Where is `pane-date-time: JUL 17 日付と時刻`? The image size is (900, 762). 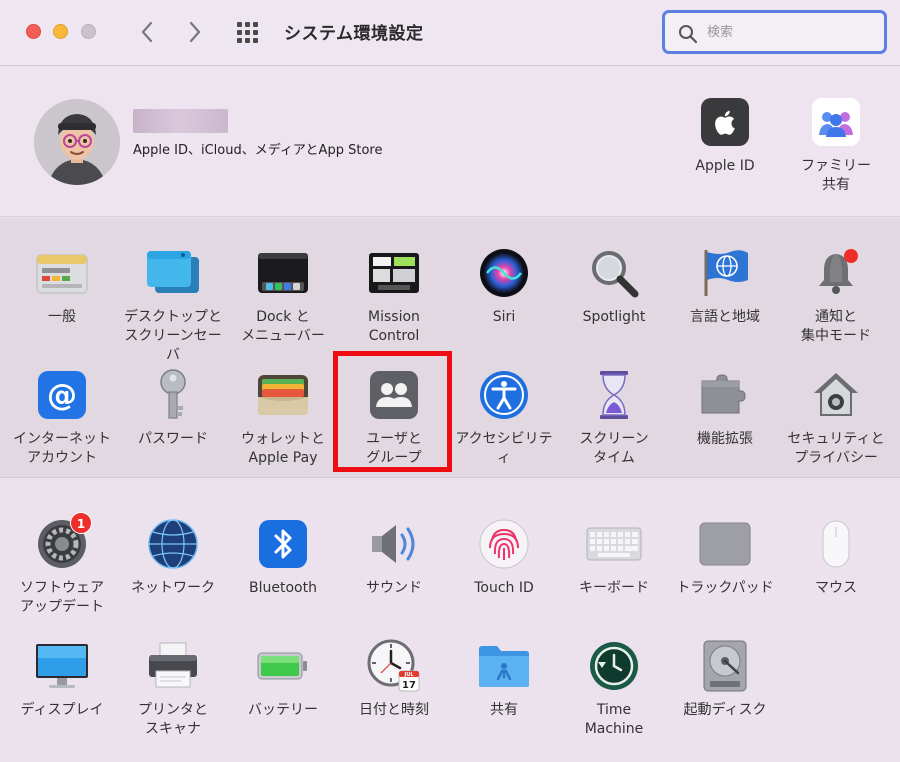 pane-date-time: JUL 17 日付と時刻 is located at coordinates (394, 679).